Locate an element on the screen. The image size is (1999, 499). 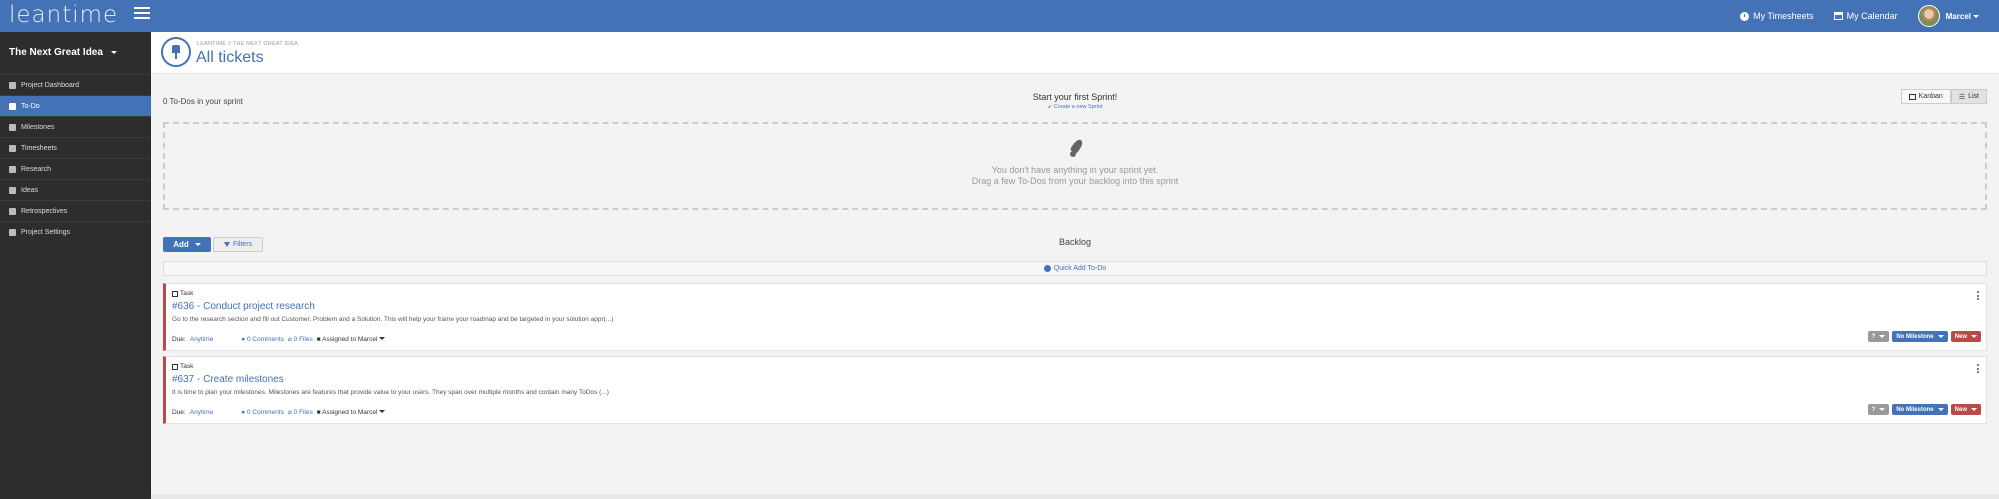
project-selector: The Next Great Idea is located at coordinates (63, 52).